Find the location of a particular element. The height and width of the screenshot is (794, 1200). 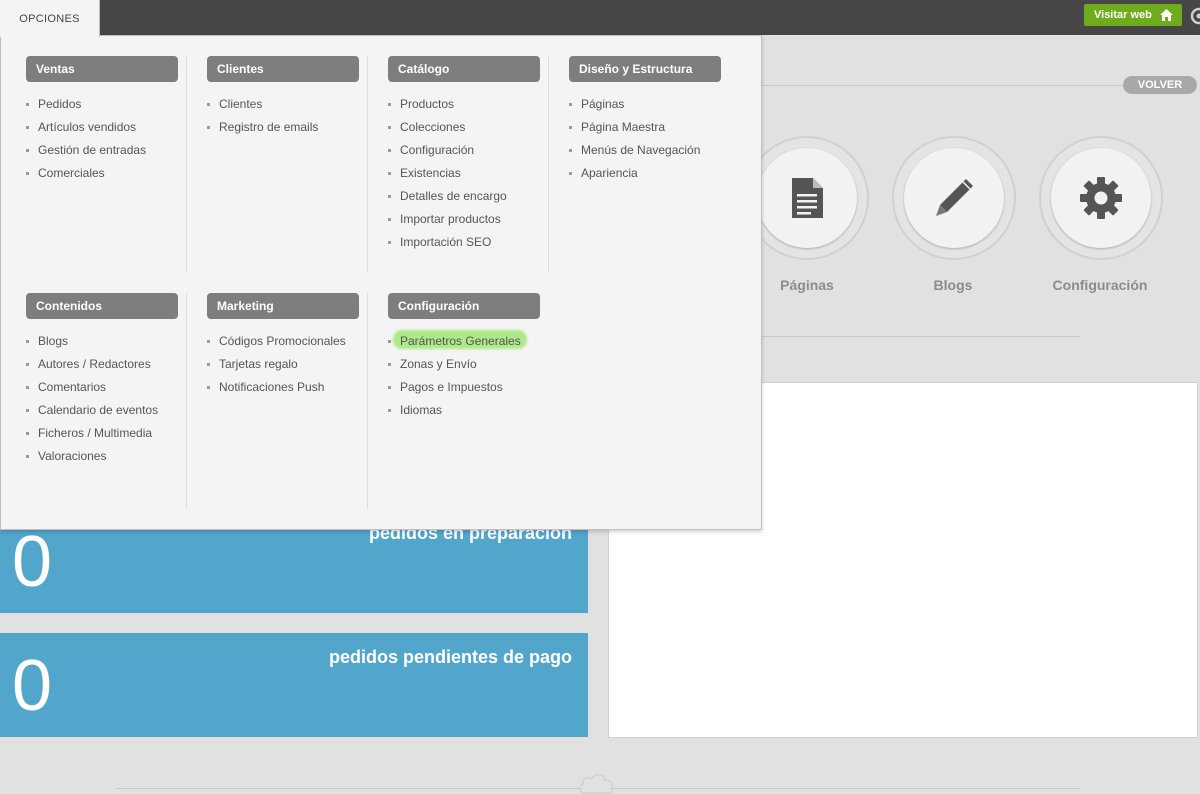

menu-column-clientes: Clientes Clientes Registro de emails is located at coordinates (283, 99).